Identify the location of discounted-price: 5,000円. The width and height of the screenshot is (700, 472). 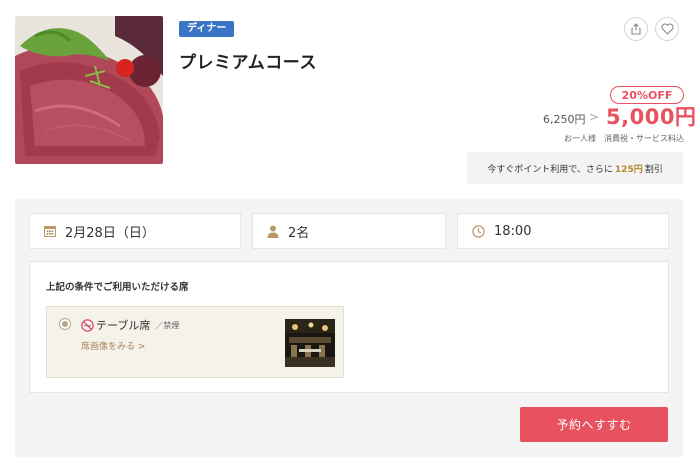
(651, 117).